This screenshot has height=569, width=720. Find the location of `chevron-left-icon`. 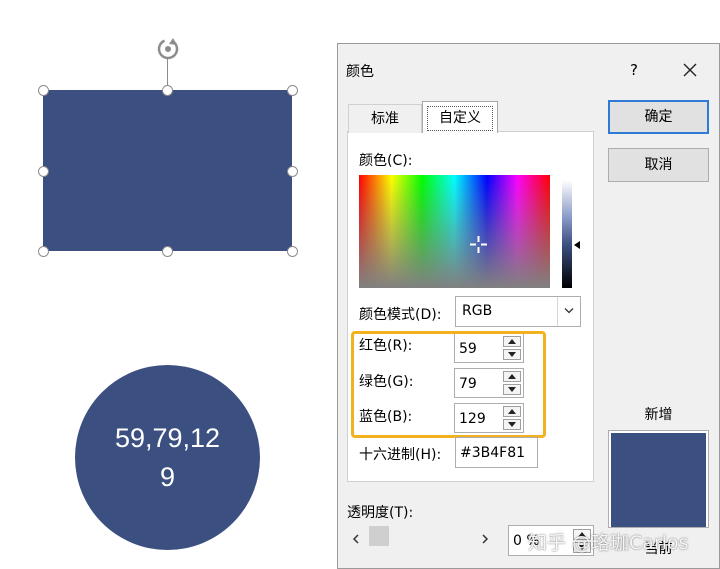

chevron-left-icon is located at coordinates (356, 537).